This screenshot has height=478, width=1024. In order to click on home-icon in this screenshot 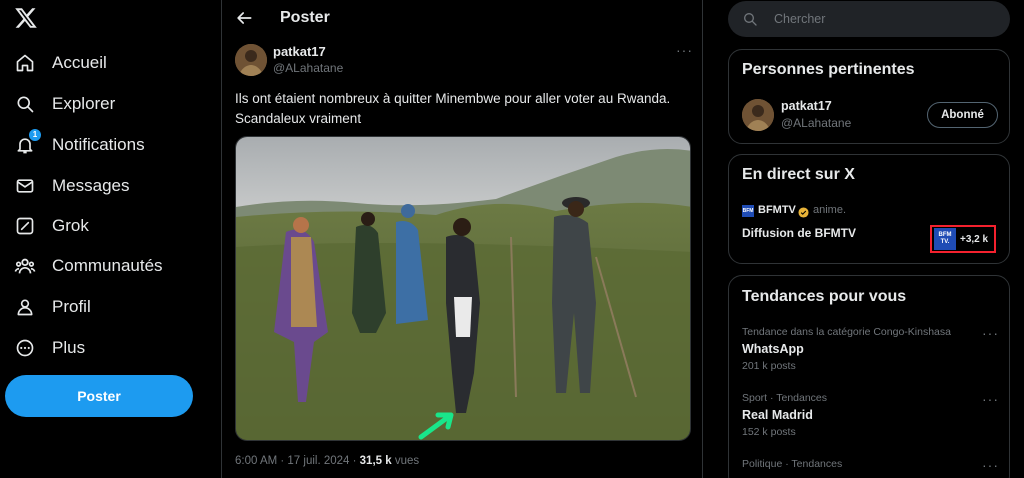, I will do `click(25, 63)`.